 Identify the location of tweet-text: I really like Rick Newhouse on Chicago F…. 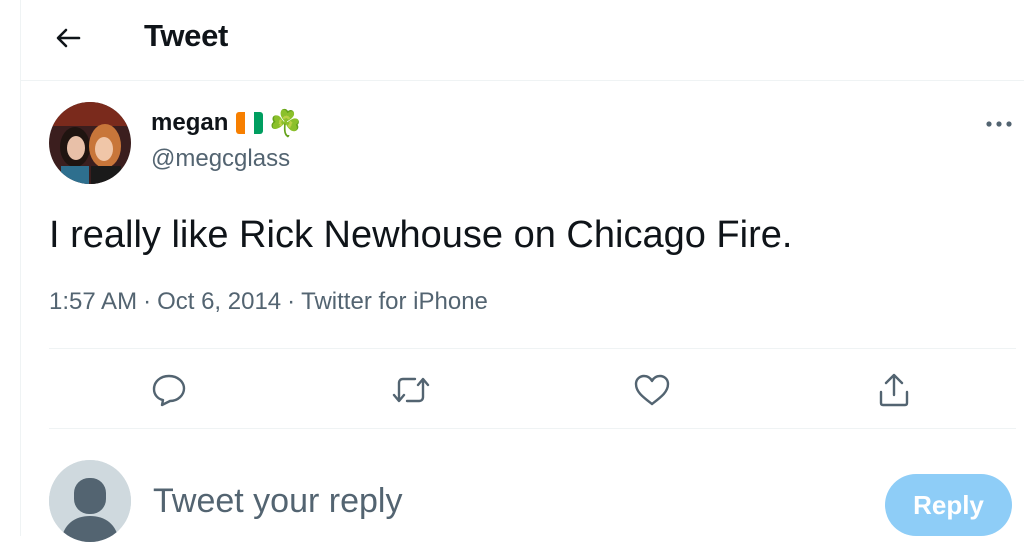
(421, 235).